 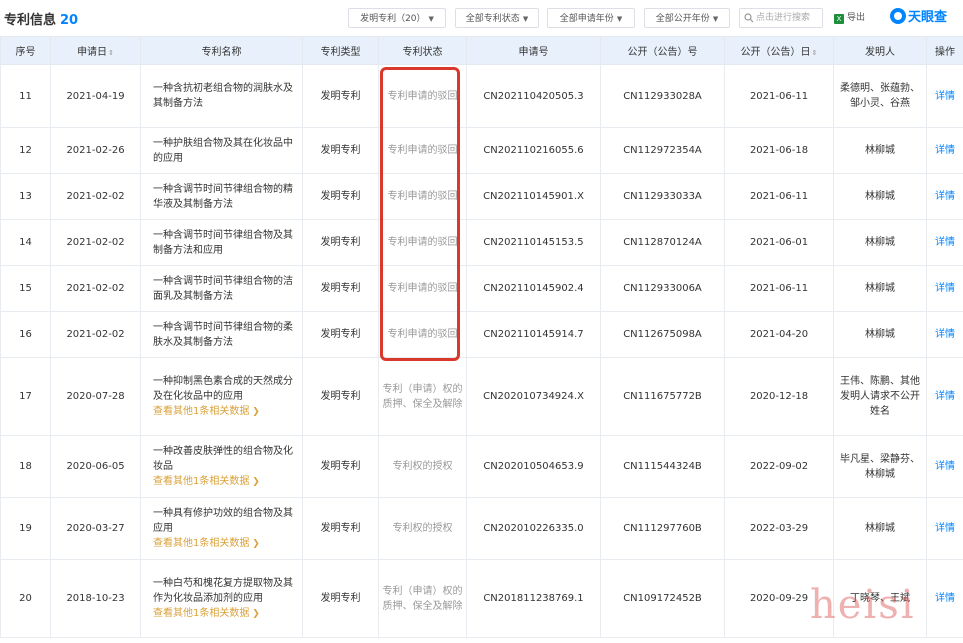 What do you see at coordinates (422, 50) in the screenshot?
I see `col-header-patent-status: 专利状态` at bounding box center [422, 50].